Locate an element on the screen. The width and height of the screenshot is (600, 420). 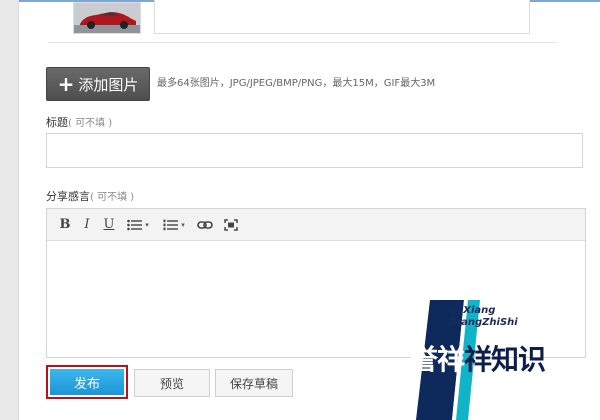
title-label: 标题( 可不填 ) is located at coordinates (79, 122).